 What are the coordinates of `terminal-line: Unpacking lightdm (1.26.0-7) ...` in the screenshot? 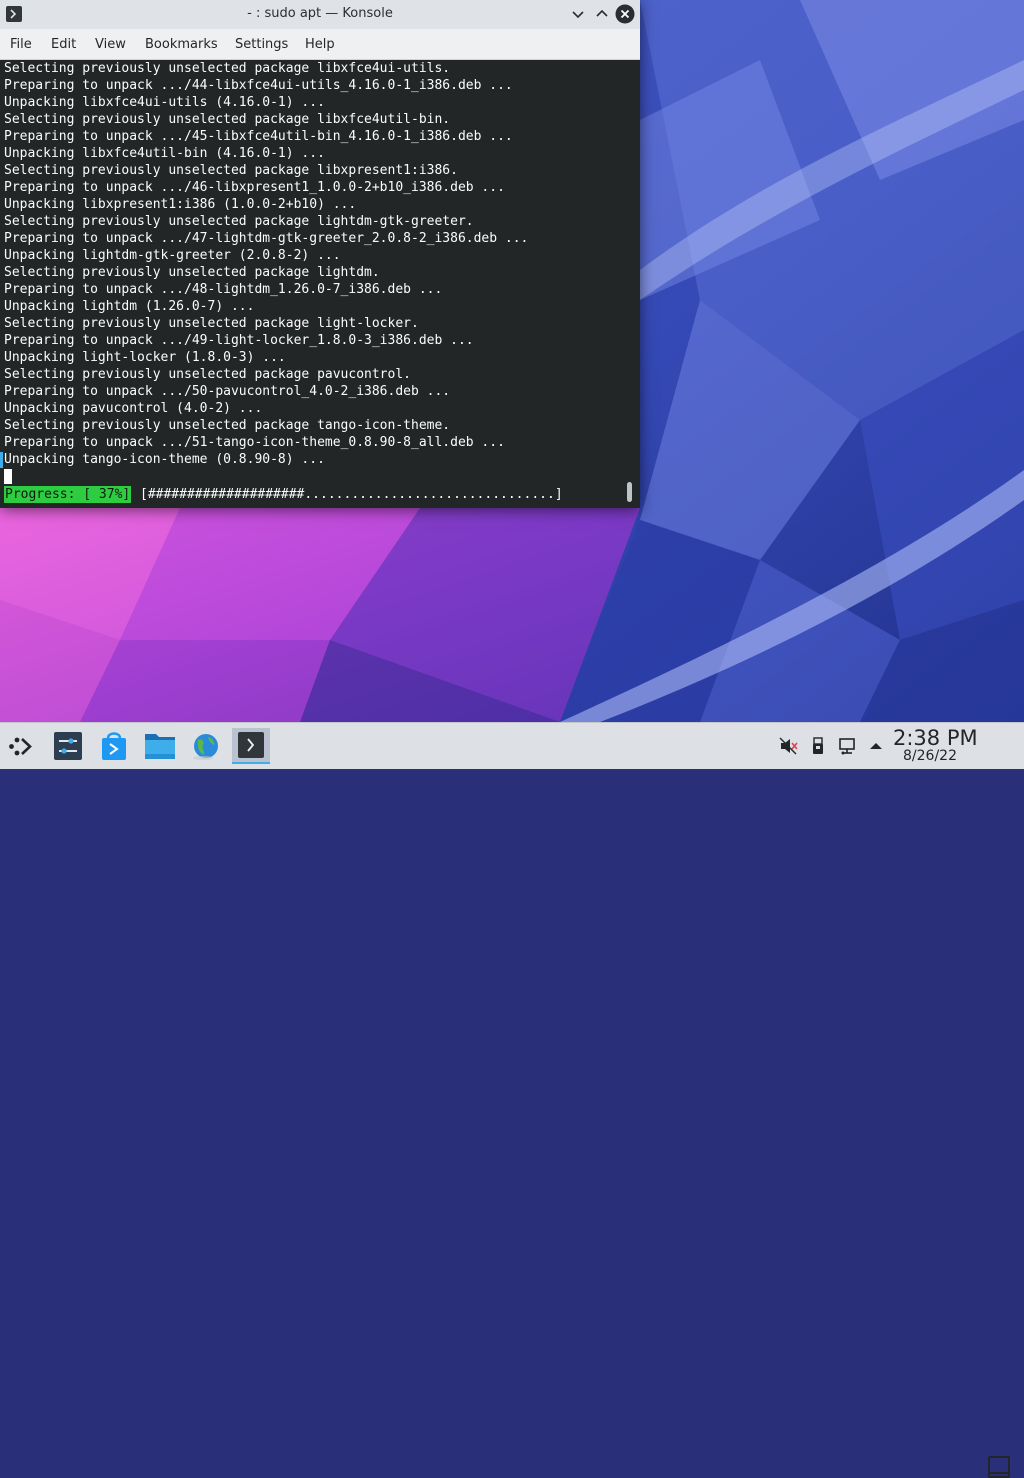 It's located at (129, 306).